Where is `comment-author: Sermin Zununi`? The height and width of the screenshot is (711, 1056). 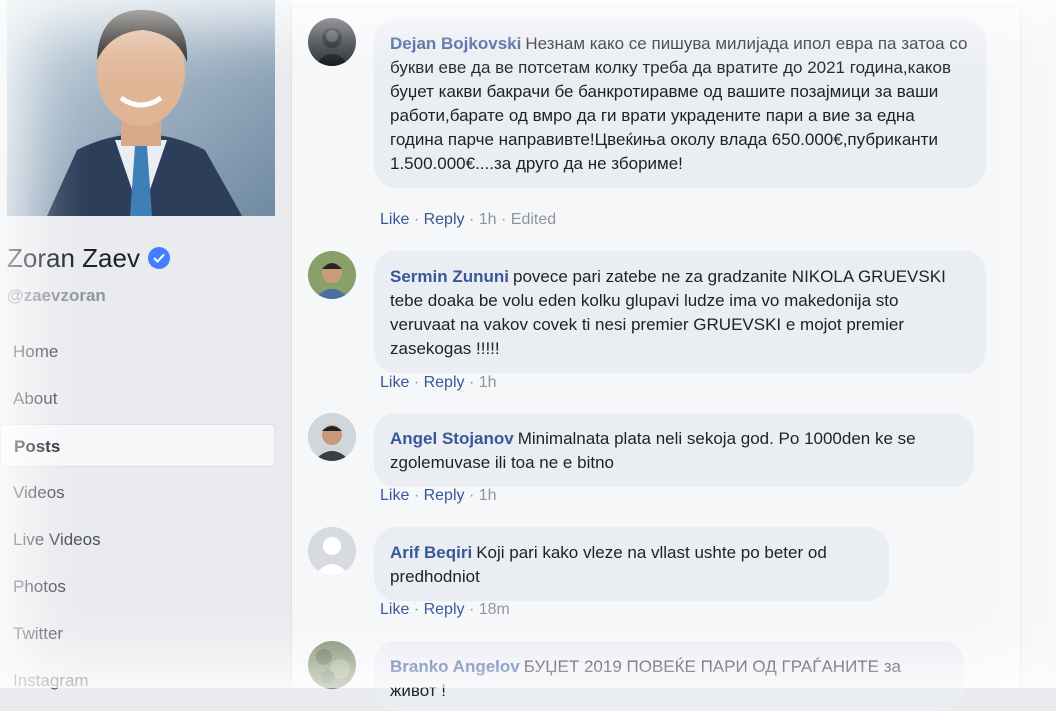 comment-author: Sermin Zununi is located at coordinates (449, 276).